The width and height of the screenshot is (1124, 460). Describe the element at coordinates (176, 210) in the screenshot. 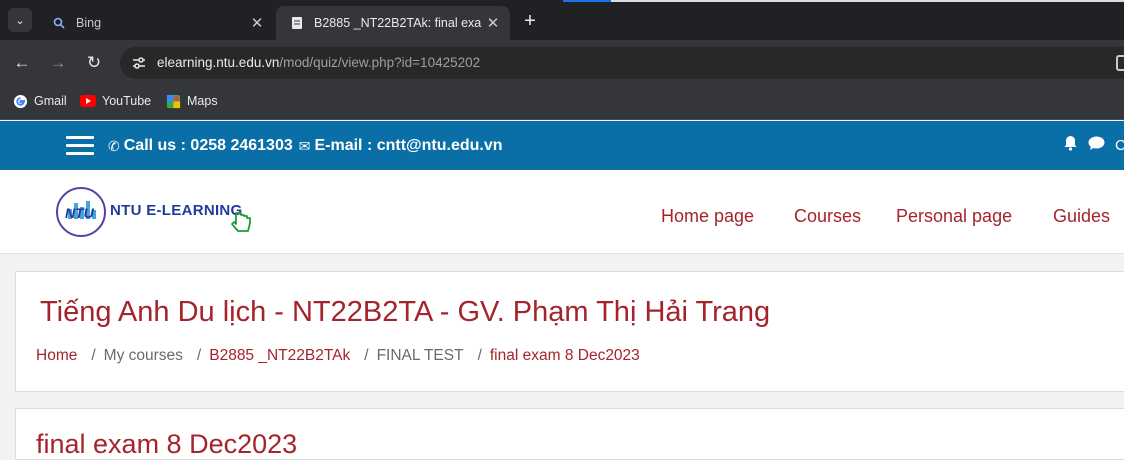

I see `logo-text: NTU E-LEARNING` at that location.